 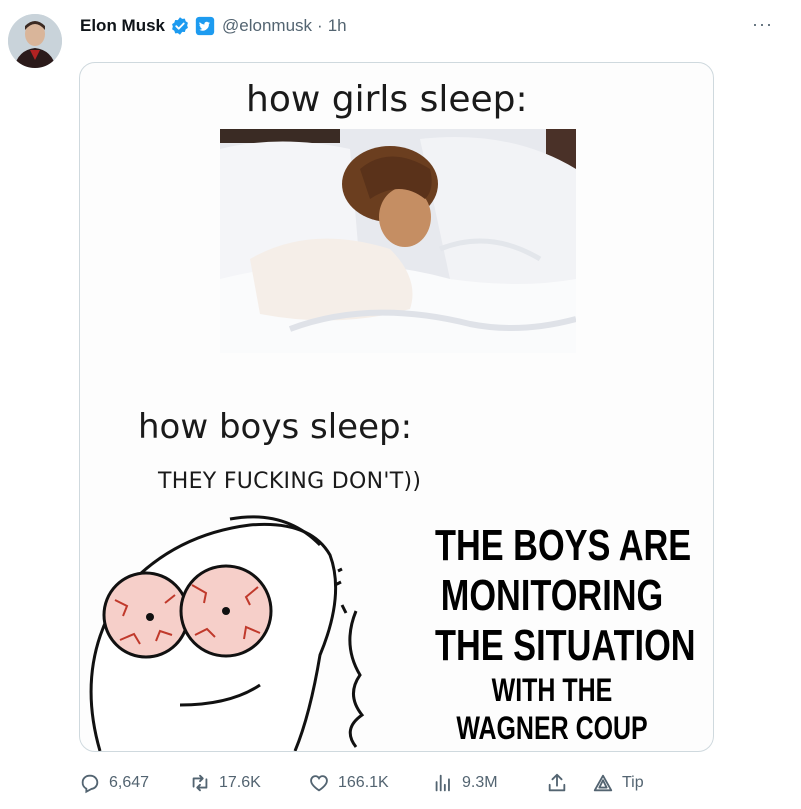 I want to click on meme-boys-subtext: THEY FUCKING DON'T)), so click(x=290, y=481).